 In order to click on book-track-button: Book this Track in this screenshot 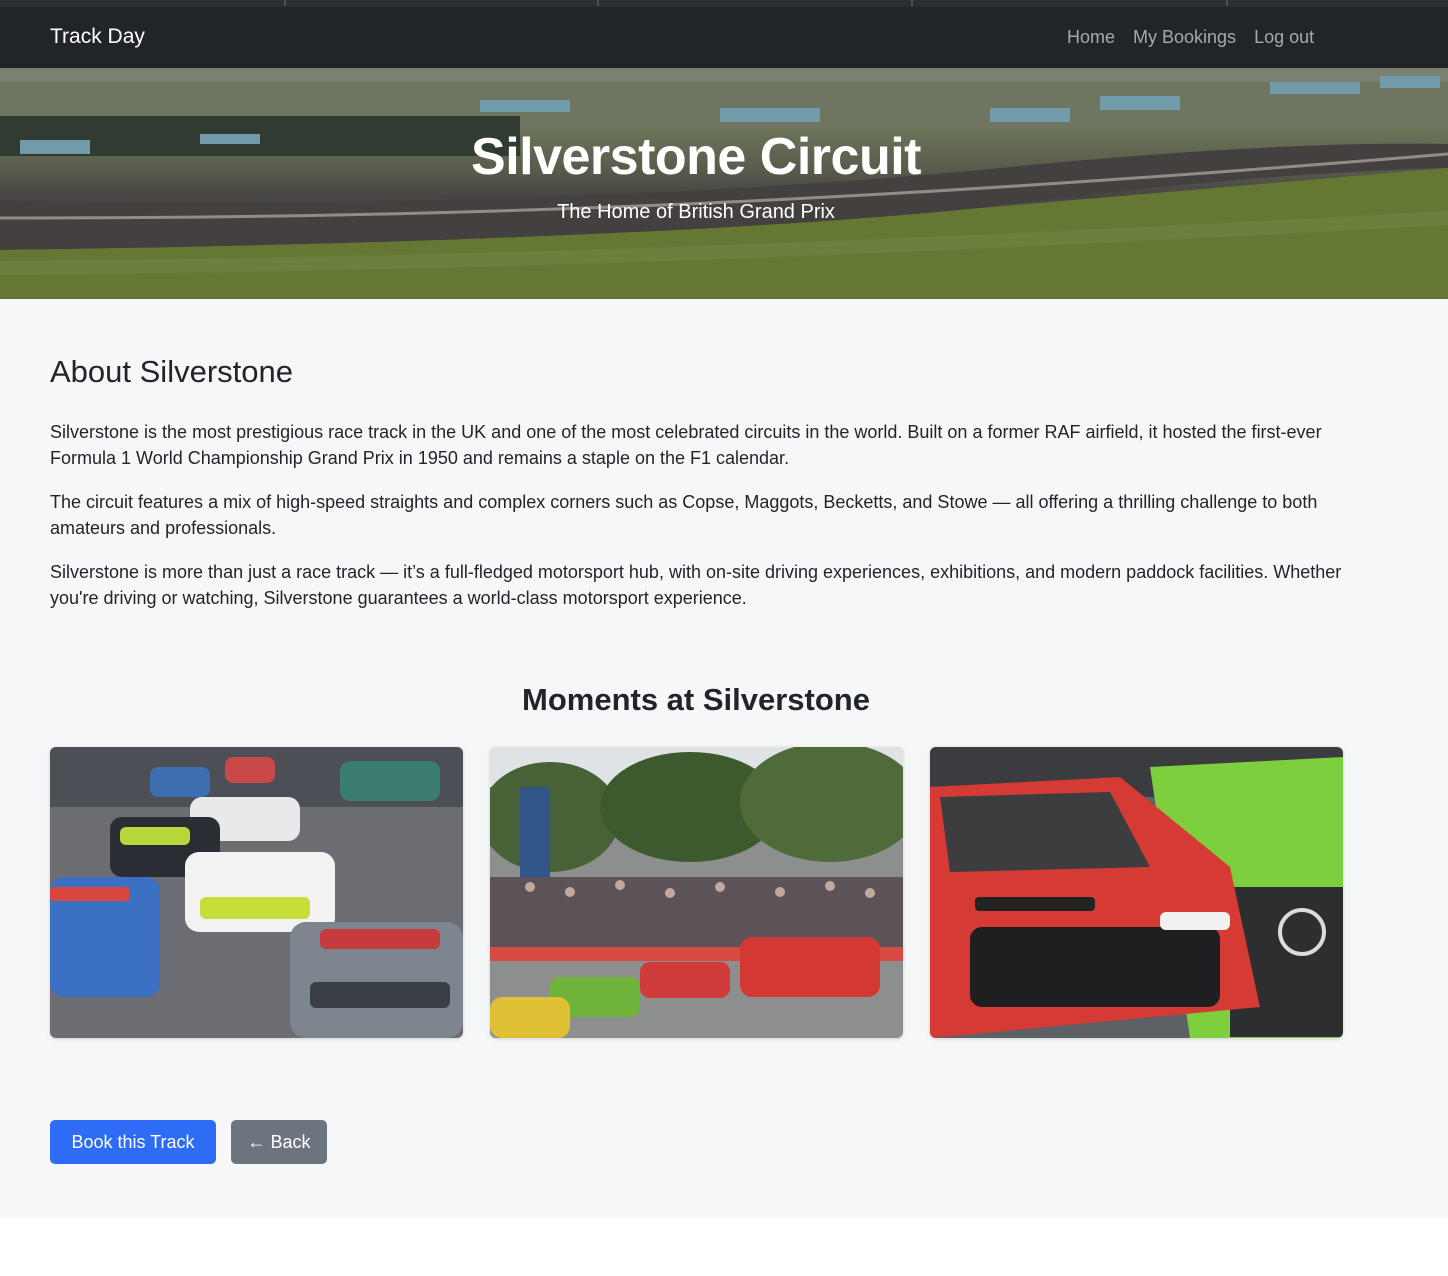, I will do `click(133, 1142)`.